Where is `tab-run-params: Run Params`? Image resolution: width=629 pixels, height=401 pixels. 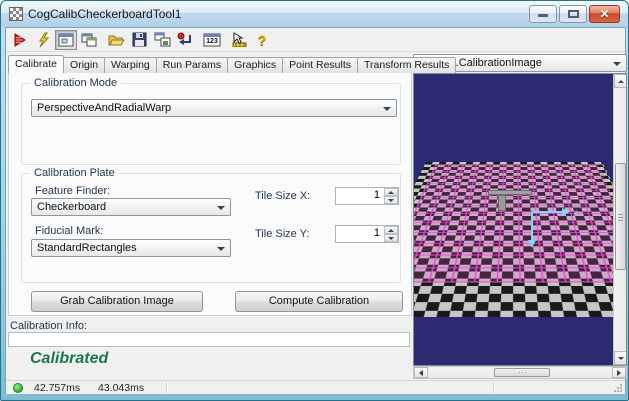 tab-run-params: Run Params is located at coordinates (192, 65).